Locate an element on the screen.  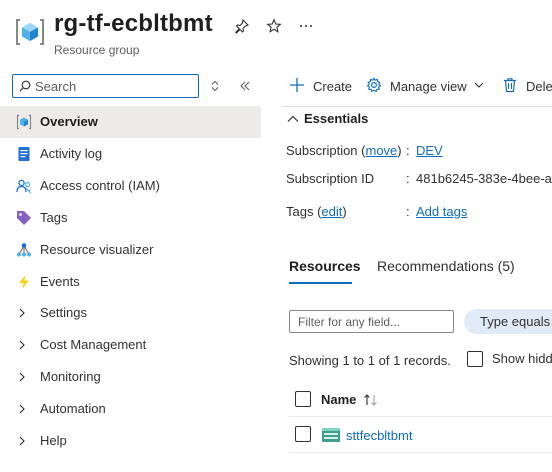
chevron-down-icon is located at coordinates (479, 85).